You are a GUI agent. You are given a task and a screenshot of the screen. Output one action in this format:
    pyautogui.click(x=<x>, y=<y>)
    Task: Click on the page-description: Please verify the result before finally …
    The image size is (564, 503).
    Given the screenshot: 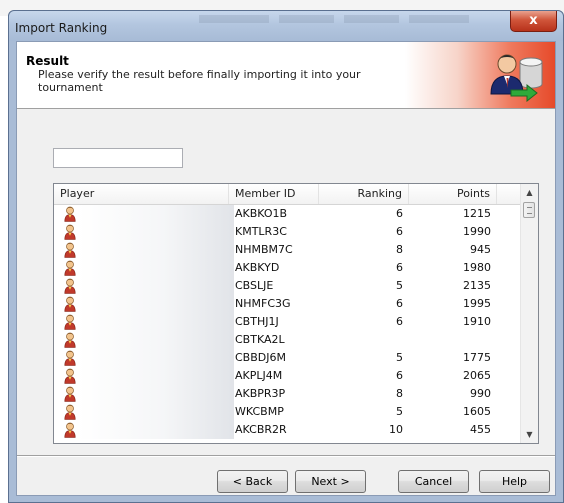 What is the action you would take?
    pyautogui.click(x=199, y=81)
    